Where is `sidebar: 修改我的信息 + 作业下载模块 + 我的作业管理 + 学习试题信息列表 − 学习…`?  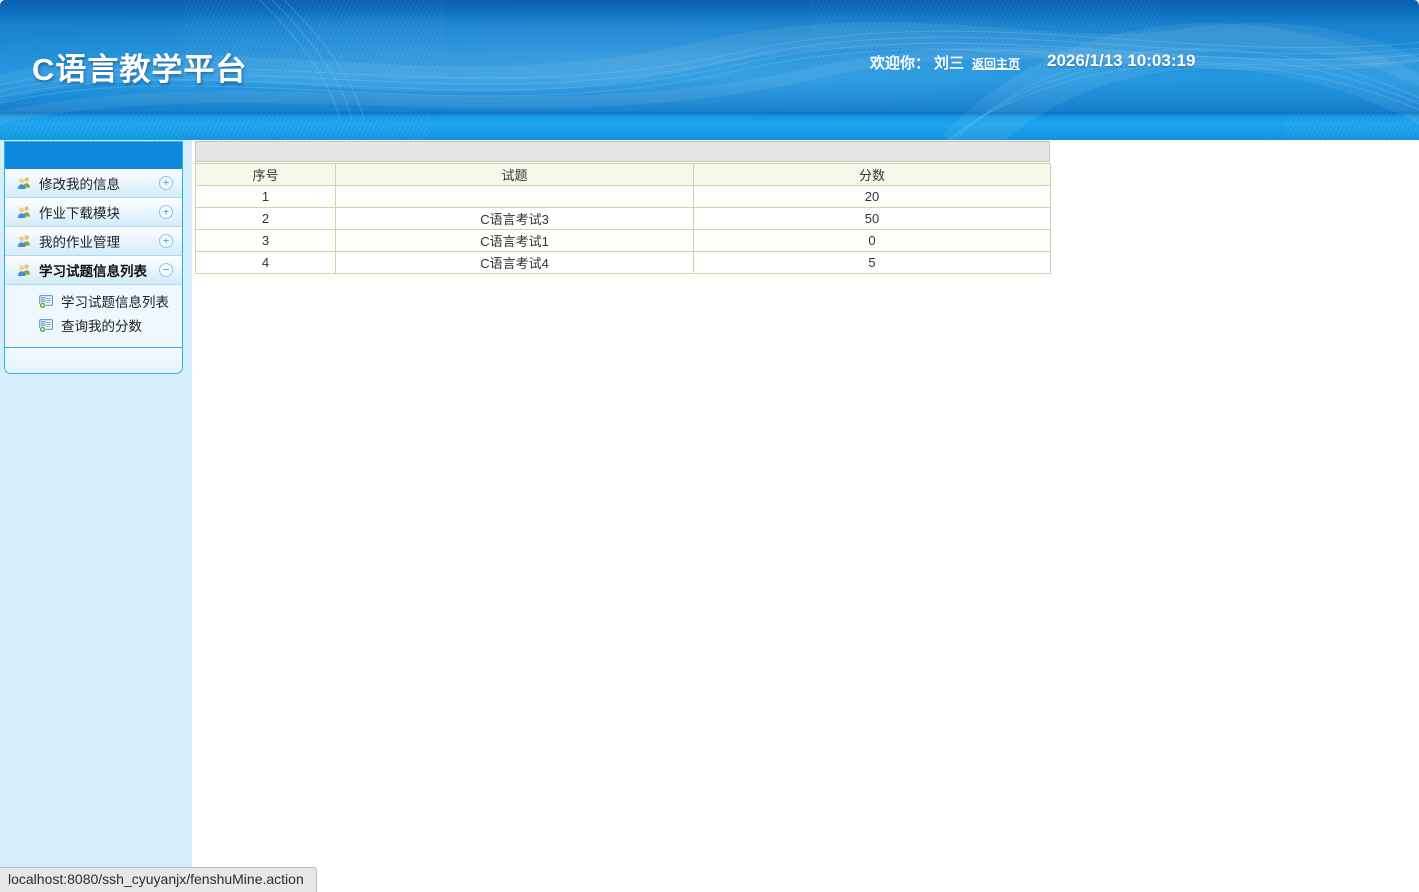 sidebar: 修改我的信息 + 作业下载模块 + 我的作业管理 + 学习试题信息列表 − 学习… is located at coordinates (93, 257).